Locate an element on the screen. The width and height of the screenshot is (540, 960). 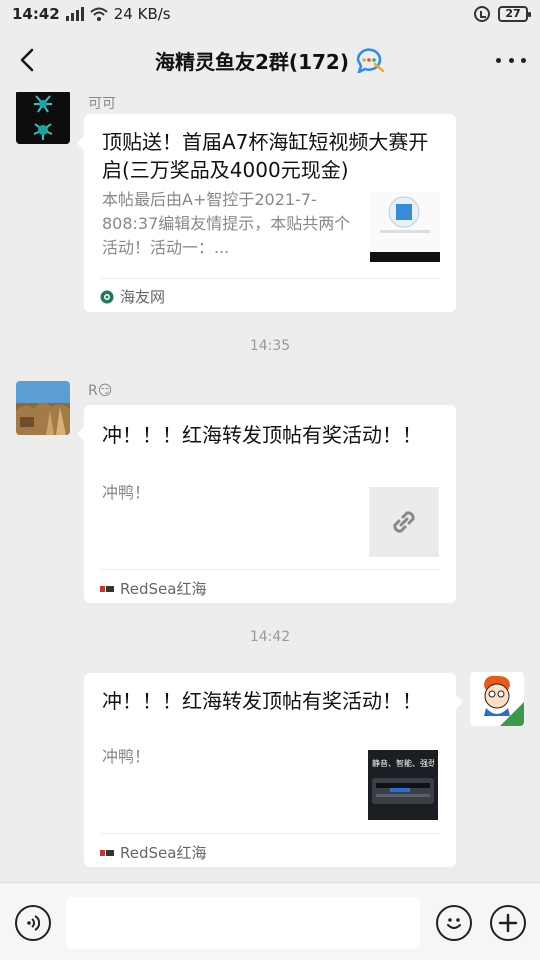
site-logo-icon is located at coordinates (107, 296).